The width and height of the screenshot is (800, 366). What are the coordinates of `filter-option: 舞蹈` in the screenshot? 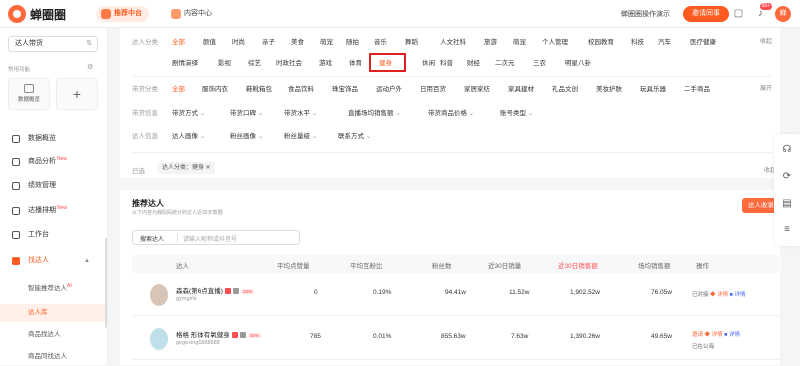 It's located at (411, 41).